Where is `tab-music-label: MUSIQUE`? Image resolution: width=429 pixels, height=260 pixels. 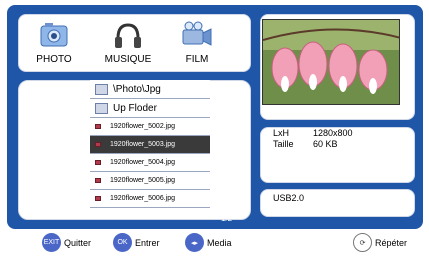 tab-music-label: MUSIQUE is located at coordinates (128, 59).